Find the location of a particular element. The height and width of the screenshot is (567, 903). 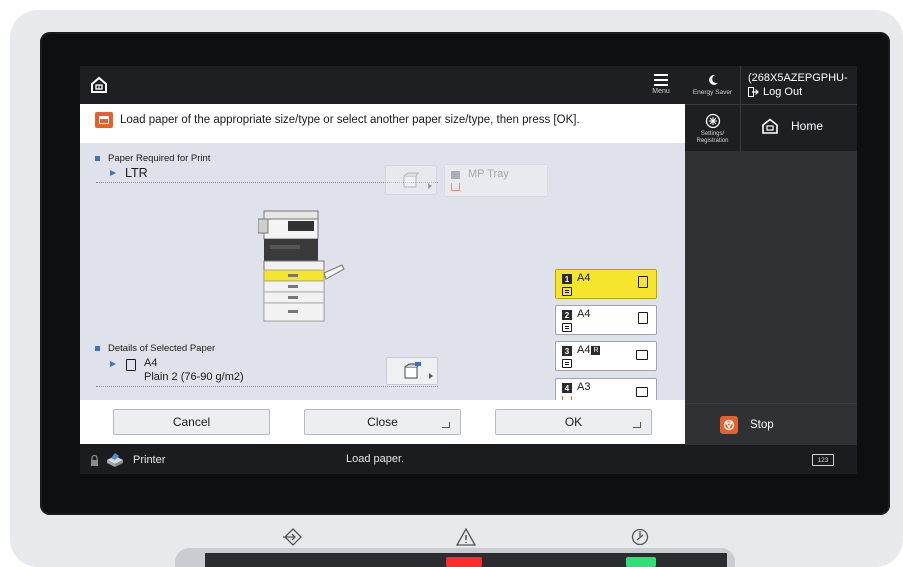

stop-button: Stop is located at coordinates (747, 425).